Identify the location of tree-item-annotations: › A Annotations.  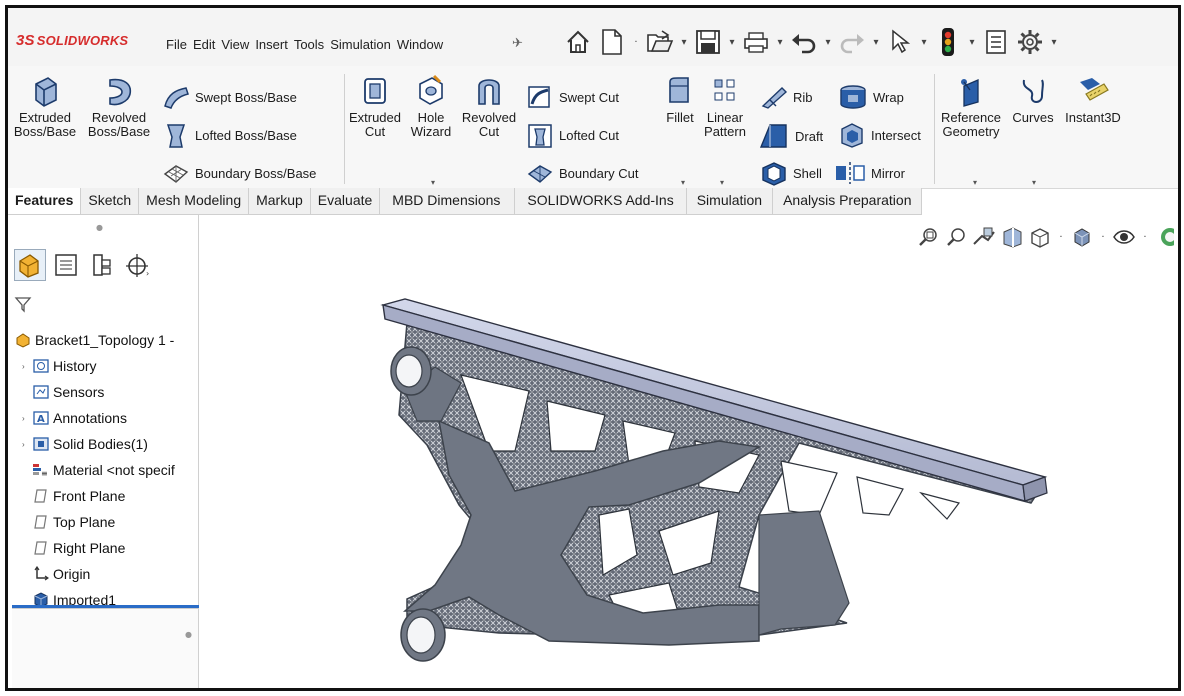
(94, 418).